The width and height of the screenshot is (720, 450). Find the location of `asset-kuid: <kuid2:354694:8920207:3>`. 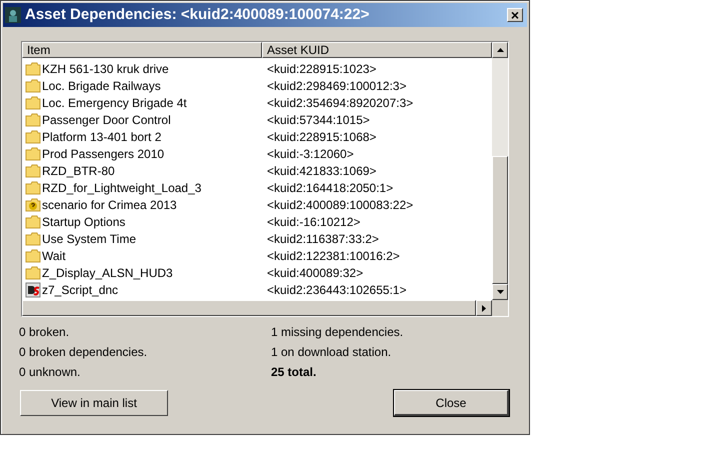

asset-kuid: <kuid2:354694:8920207:3> is located at coordinates (340, 103).